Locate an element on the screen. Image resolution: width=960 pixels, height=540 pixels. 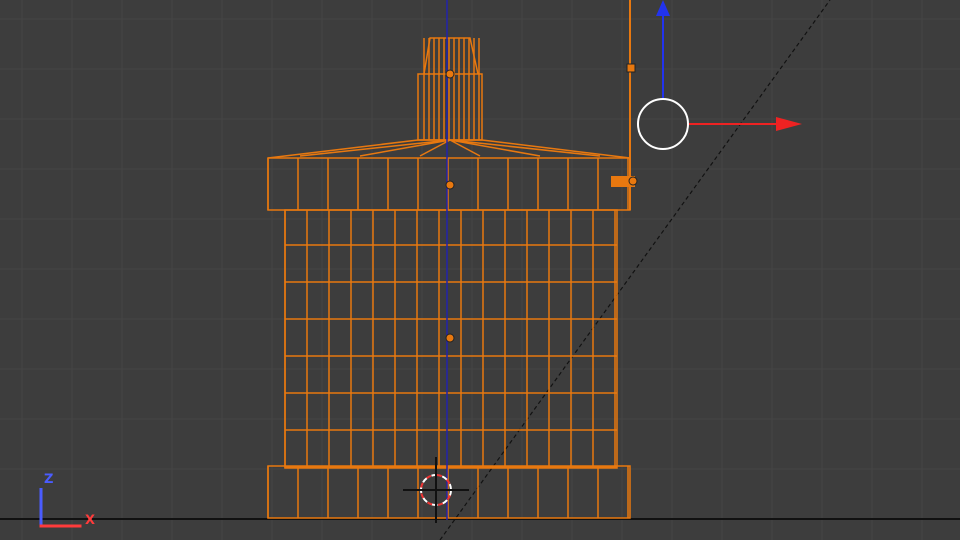
3d-cursor-icon is located at coordinates (436, 490).